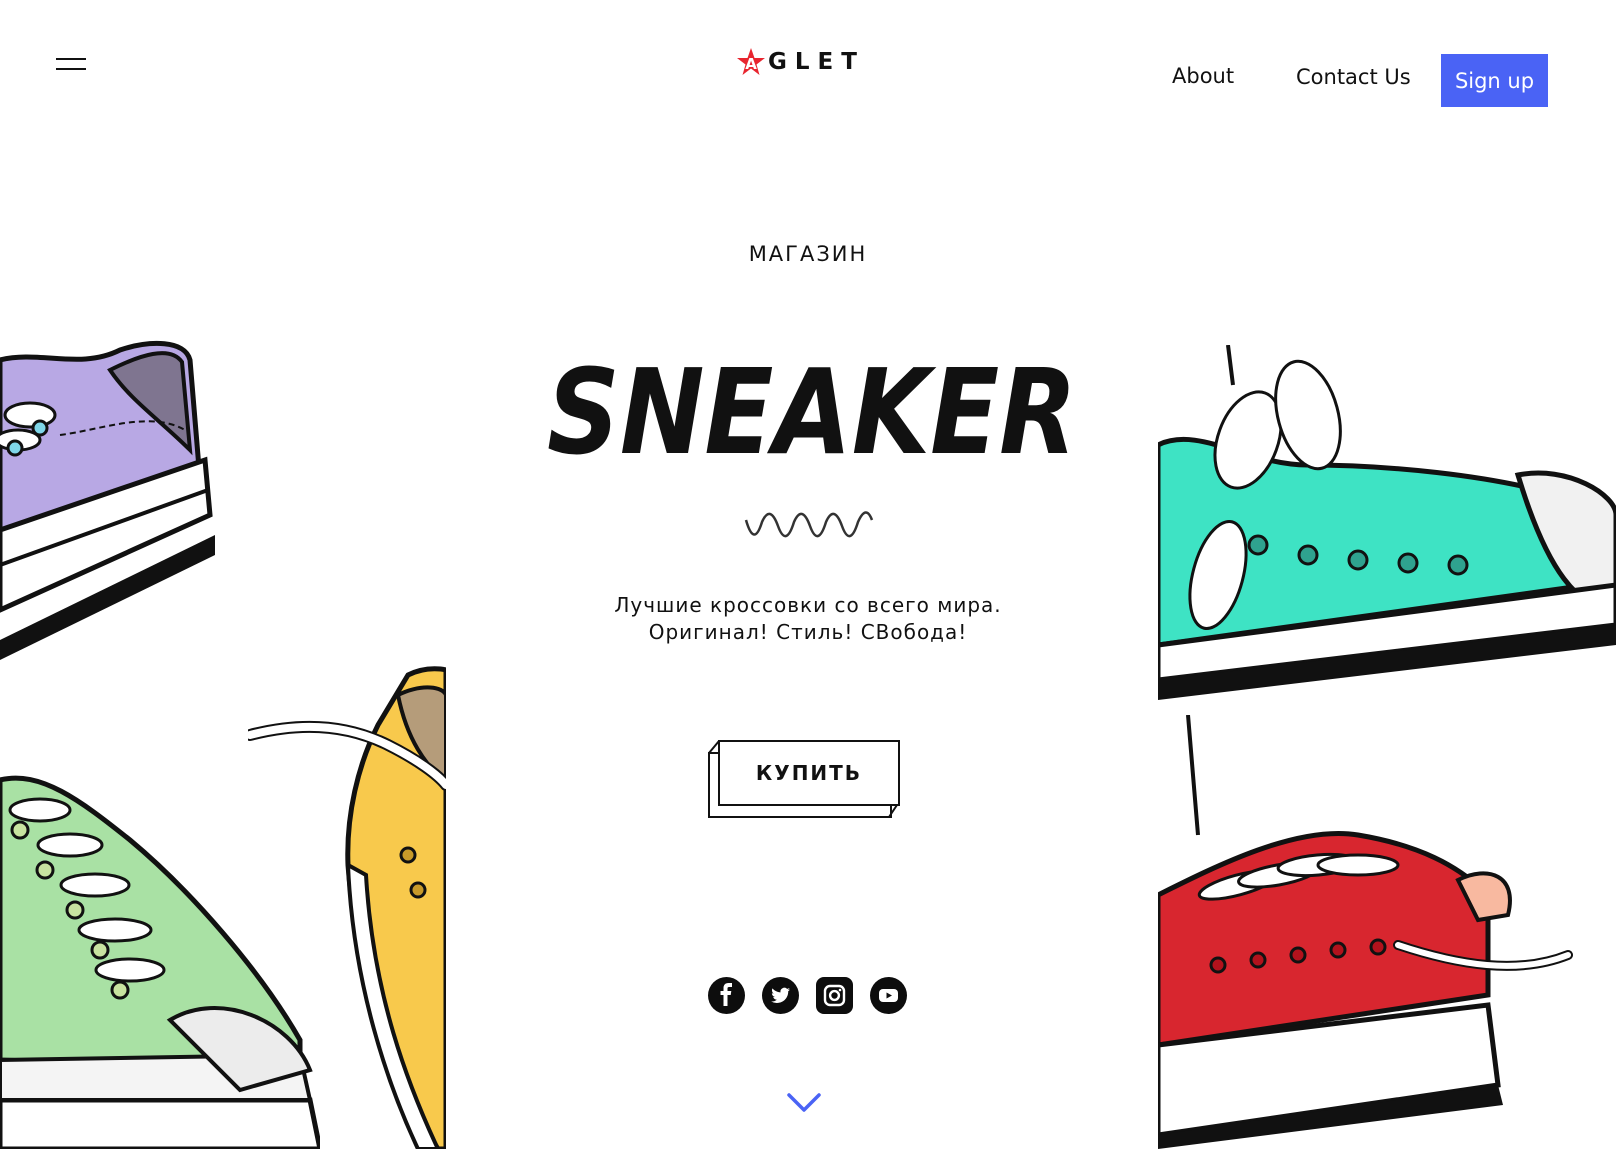  What do you see at coordinates (808, 632) in the screenshot?
I see `tagline-line-2: Оригинал! Стиль! СВобода!` at bounding box center [808, 632].